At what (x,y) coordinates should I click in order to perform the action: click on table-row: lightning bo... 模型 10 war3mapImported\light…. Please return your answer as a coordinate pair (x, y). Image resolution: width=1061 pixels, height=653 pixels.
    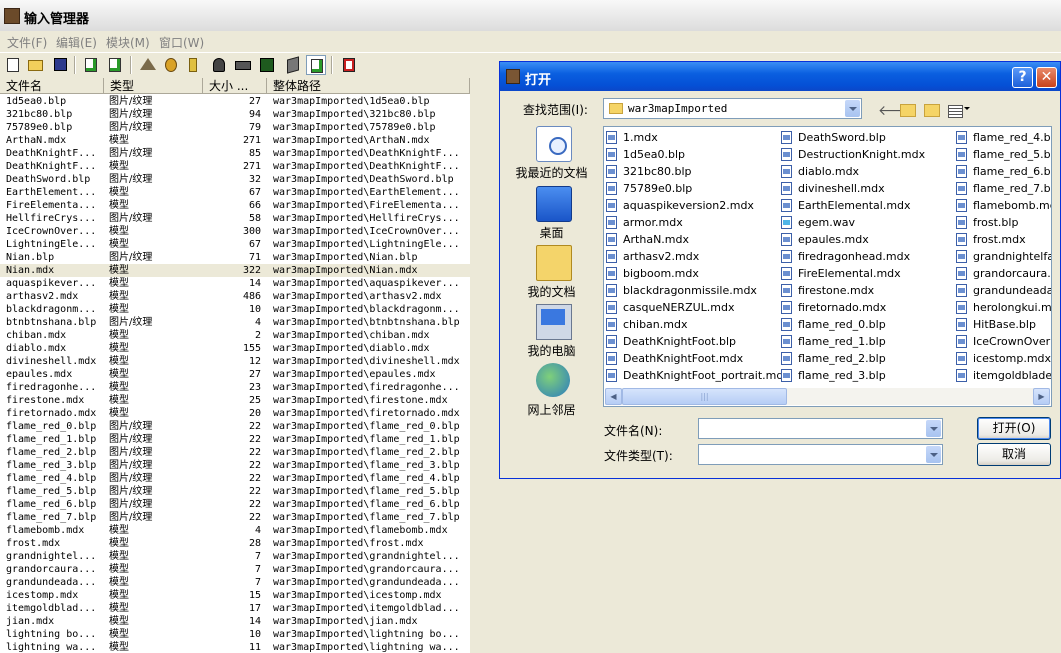
    Looking at the image, I should click on (235, 634).